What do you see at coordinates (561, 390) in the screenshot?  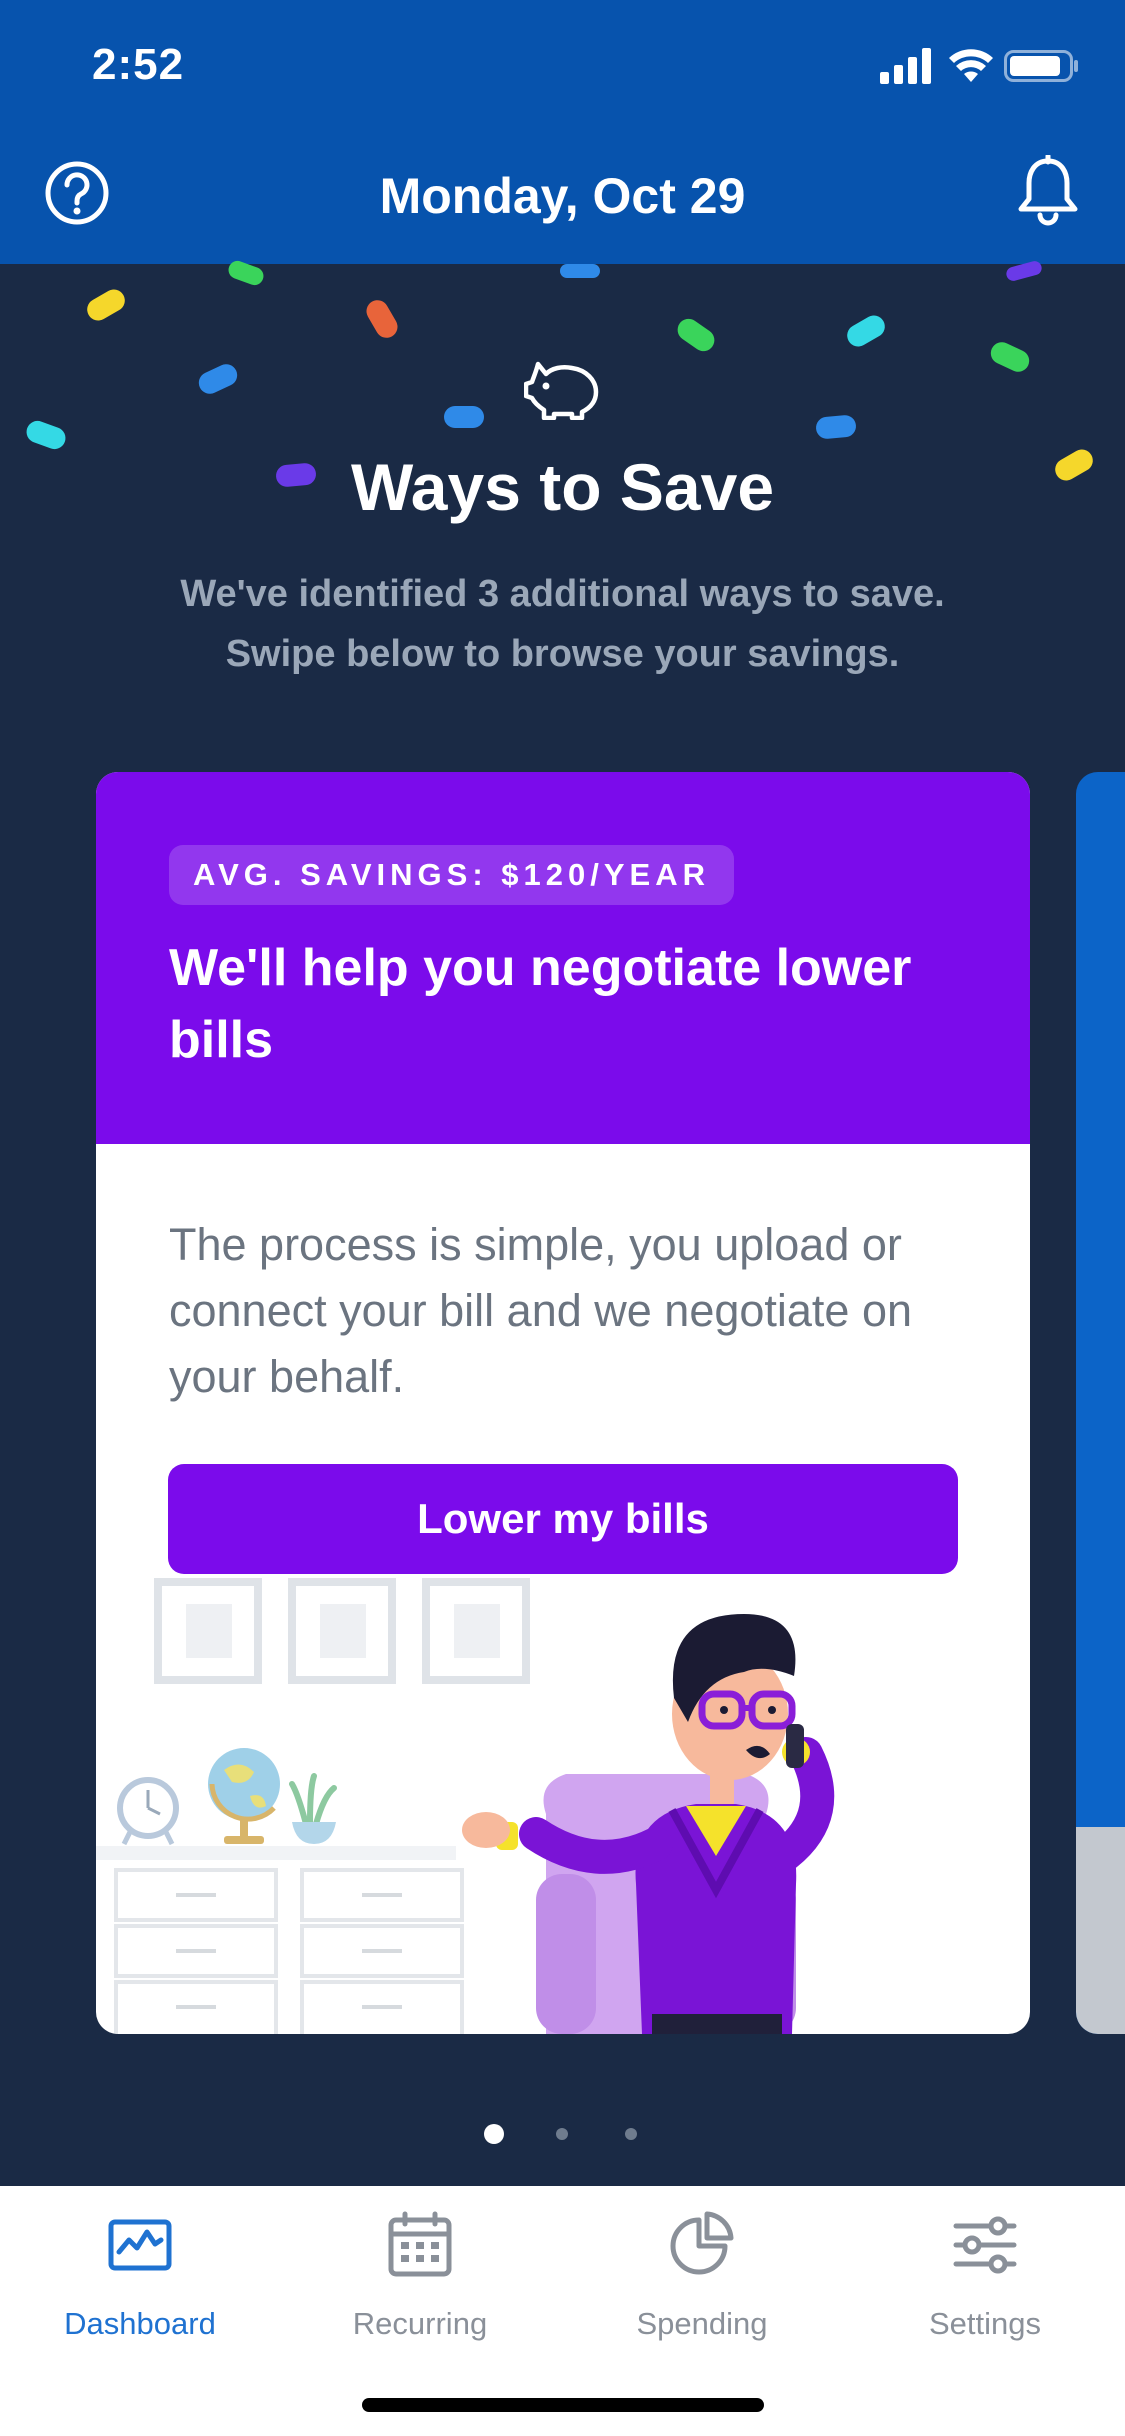 I see `piggy-bank-icon` at bounding box center [561, 390].